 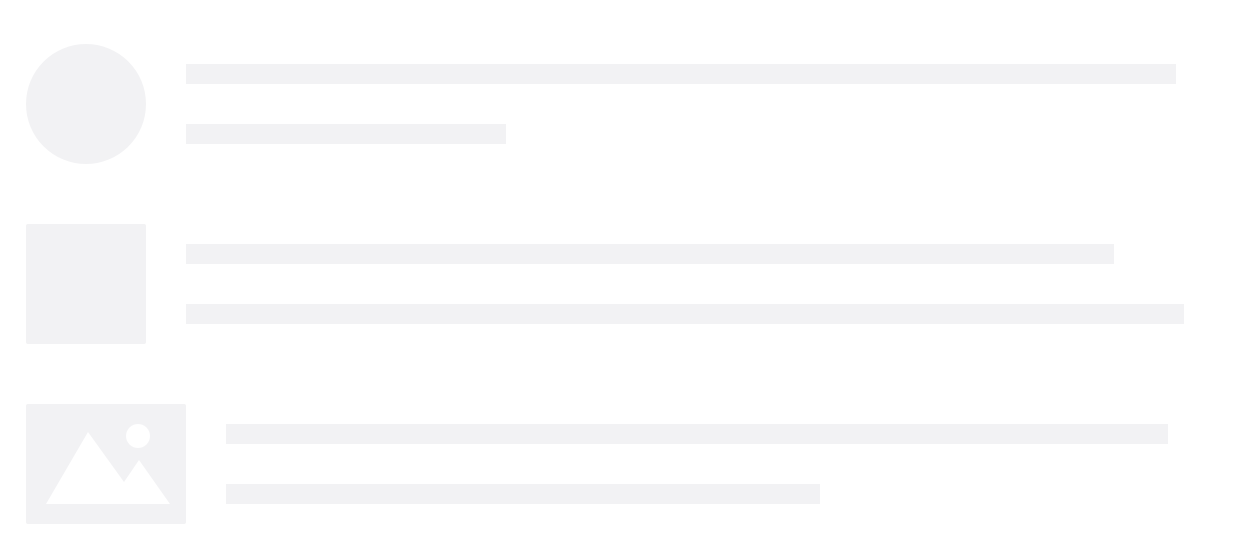 I want to click on avatar-placeholder, so click(x=86, y=104).